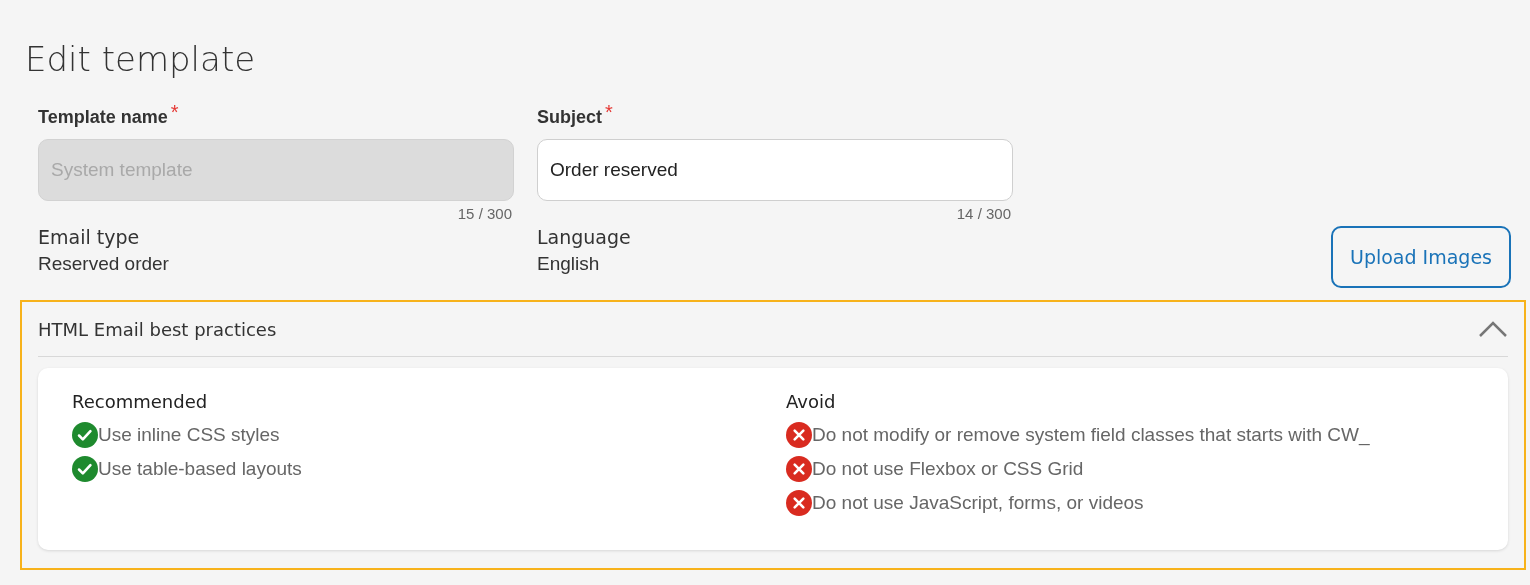 The image size is (1530, 585). Describe the element at coordinates (568, 264) in the screenshot. I see `info-value: English` at that location.